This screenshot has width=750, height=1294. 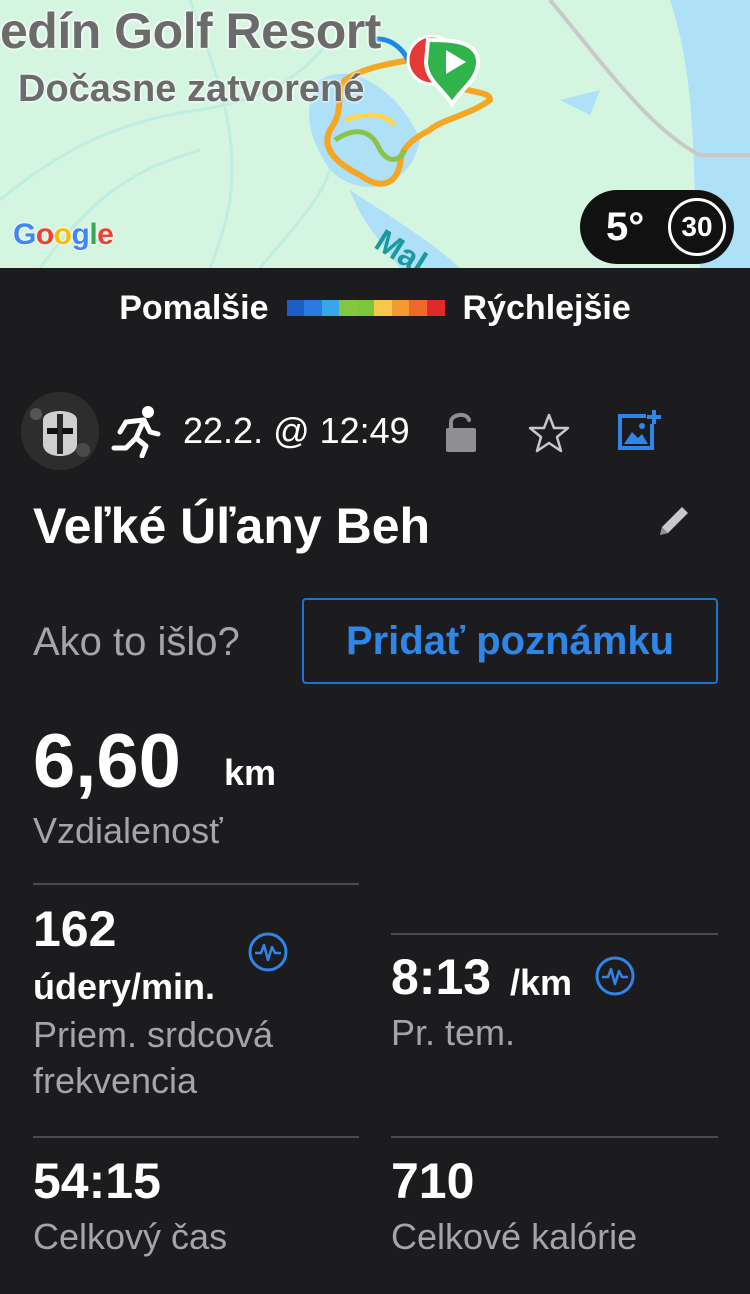 What do you see at coordinates (510, 641) in the screenshot?
I see `add-note-button: Pridať poznámku` at bounding box center [510, 641].